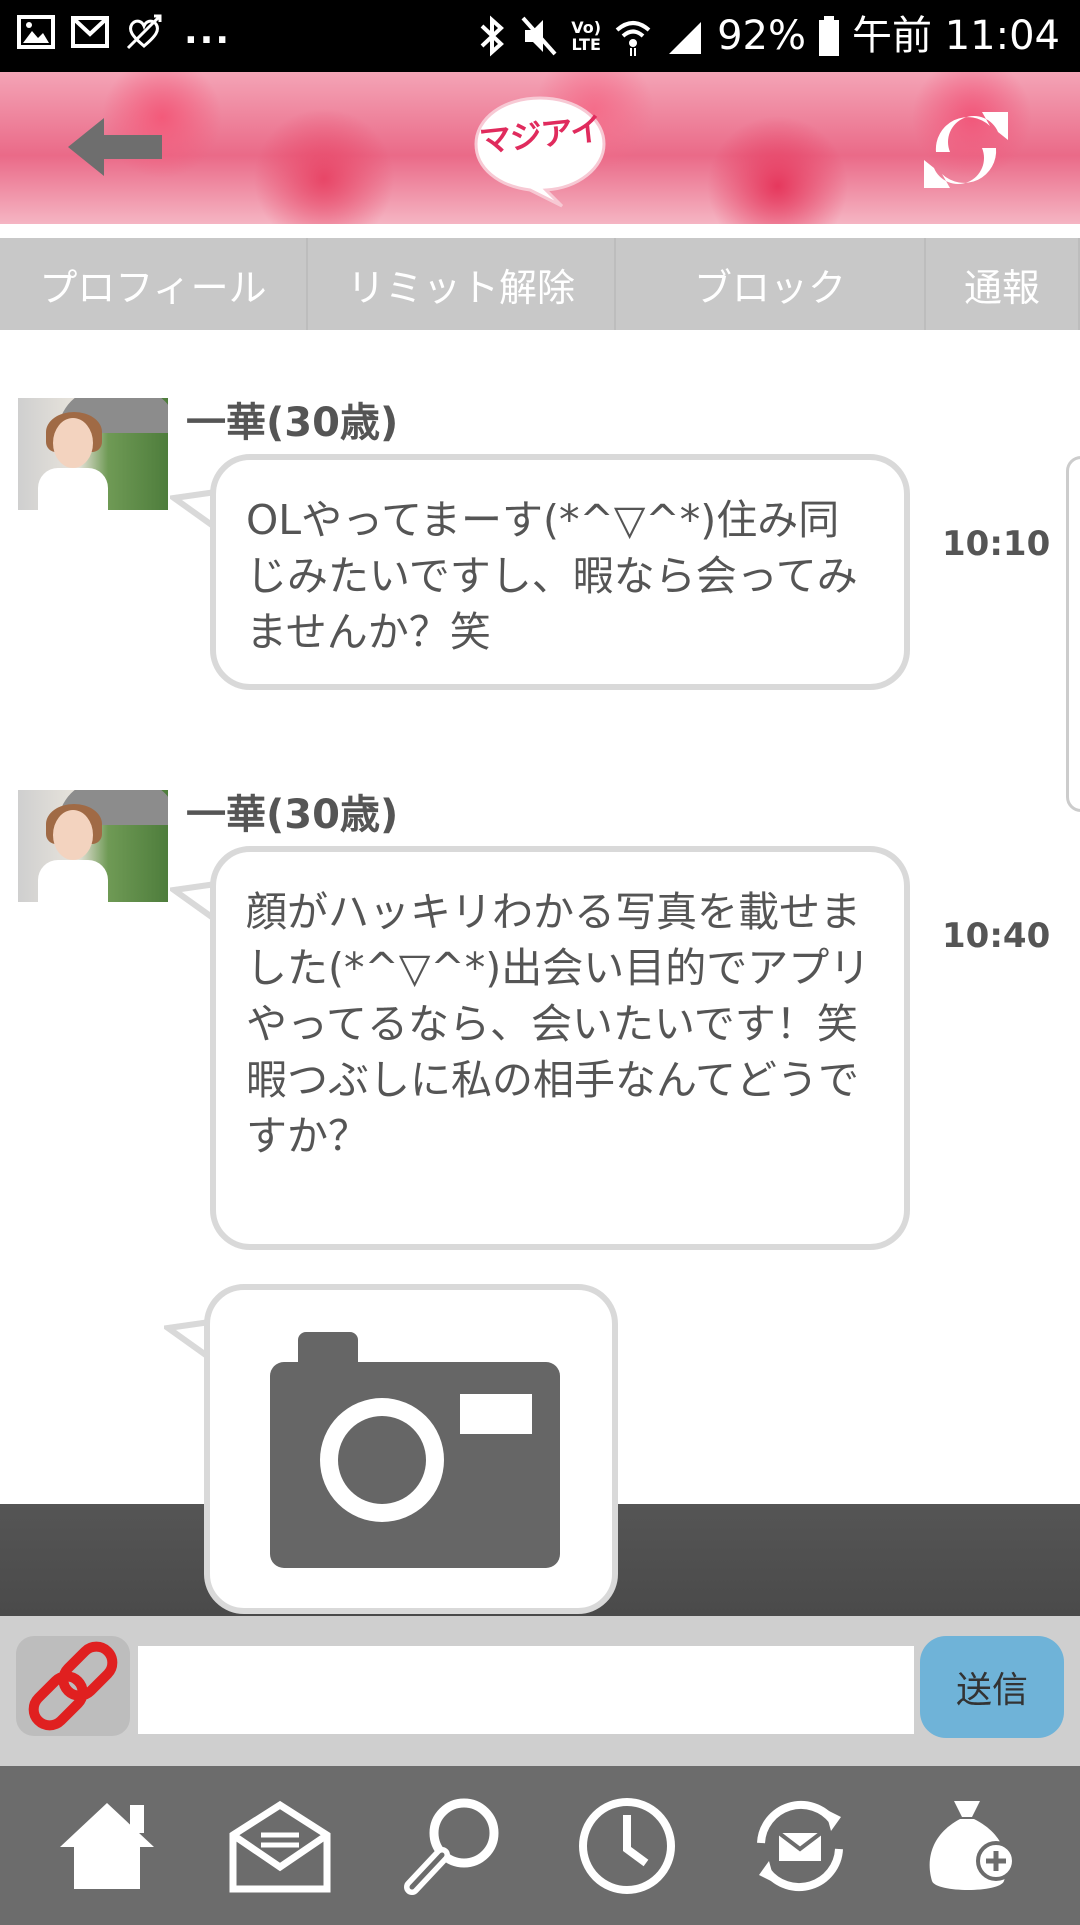 Image resolution: width=1080 pixels, height=1925 pixels. I want to click on photo-message-bubble, so click(411, 1449).